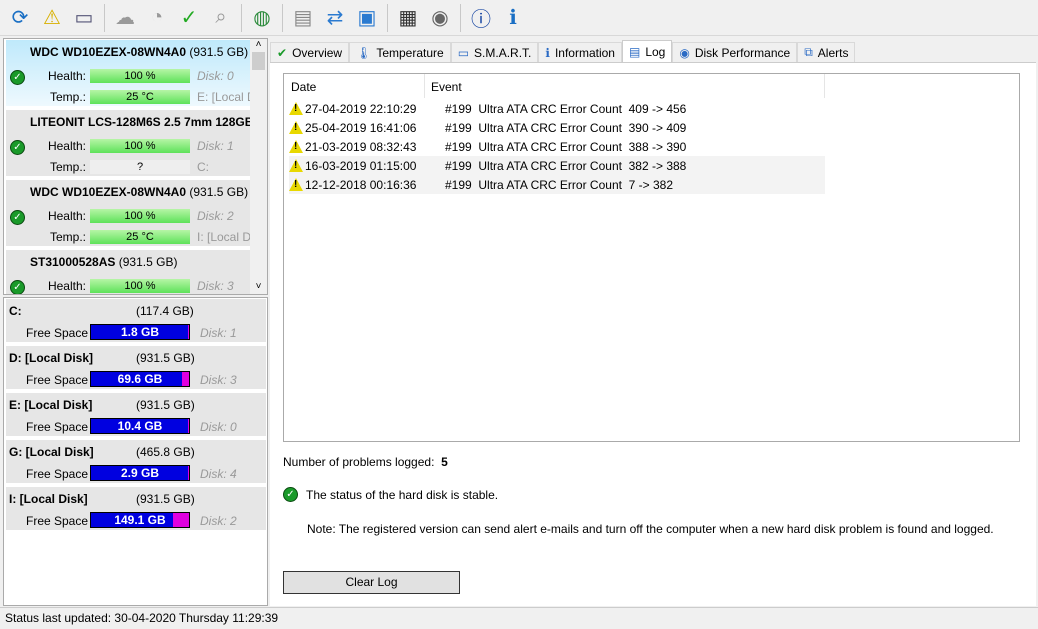 The image size is (1038, 629). What do you see at coordinates (140, 520) in the screenshot?
I see `free-space-bar: 149.1 GB` at bounding box center [140, 520].